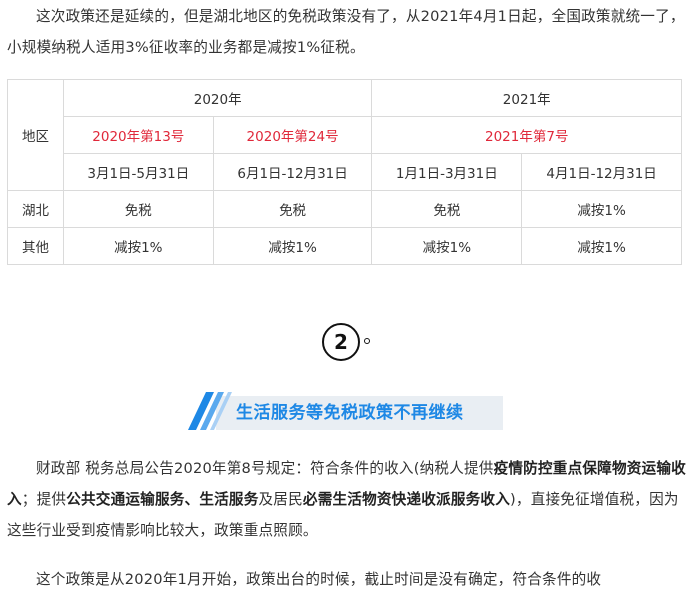 This screenshot has height=602, width=699. What do you see at coordinates (138, 135) in the screenshot?
I see `notice-cell: 2020年第13号` at bounding box center [138, 135].